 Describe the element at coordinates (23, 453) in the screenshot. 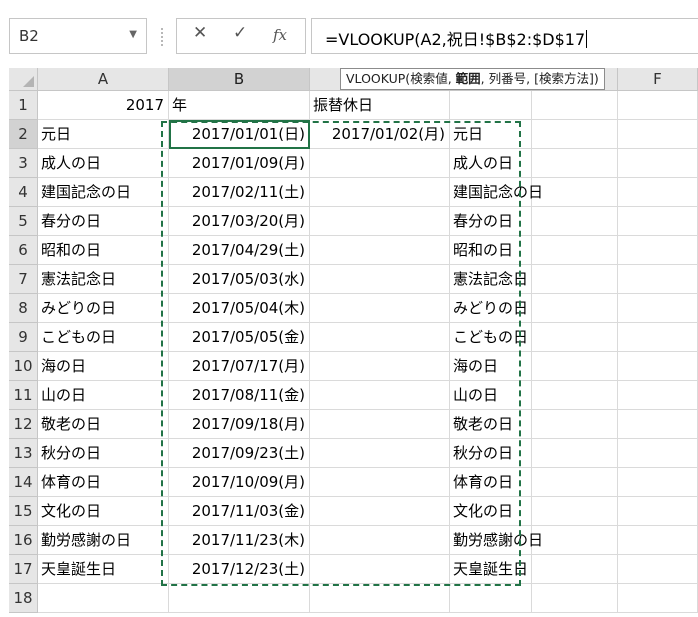

I see `row-header-13: 13` at that location.